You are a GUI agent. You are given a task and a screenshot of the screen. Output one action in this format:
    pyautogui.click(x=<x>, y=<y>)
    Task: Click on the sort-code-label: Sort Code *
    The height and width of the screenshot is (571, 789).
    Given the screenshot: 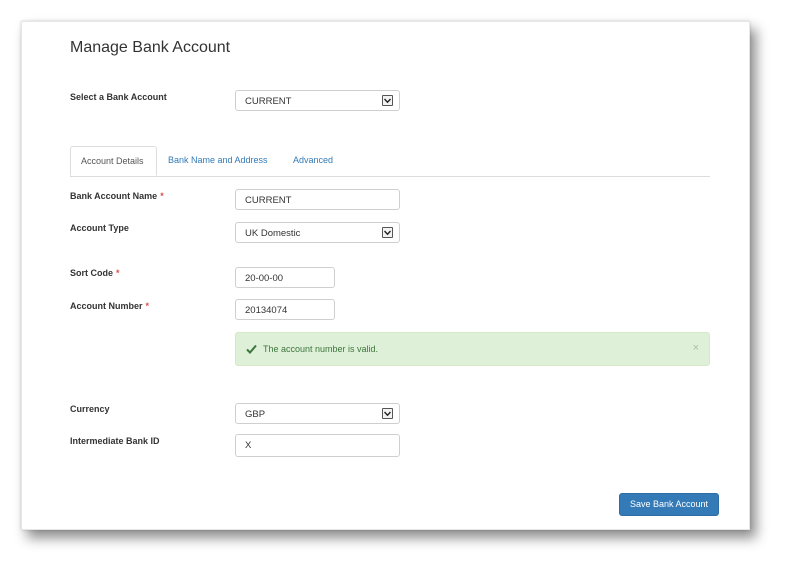 What is the action you would take?
    pyautogui.click(x=95, y=273)
    